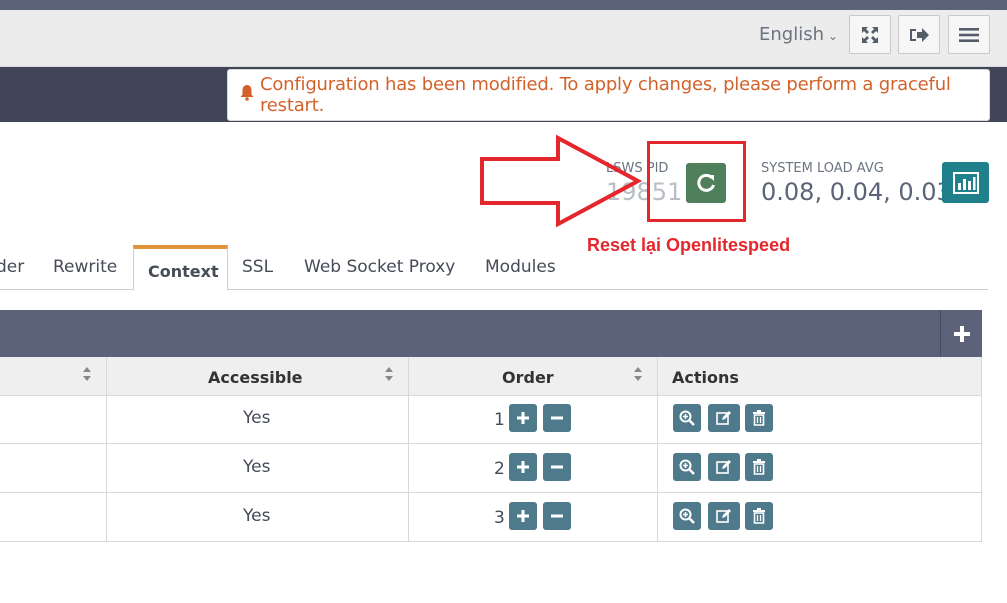  I want to click on logout-icon, so click(919, 34).